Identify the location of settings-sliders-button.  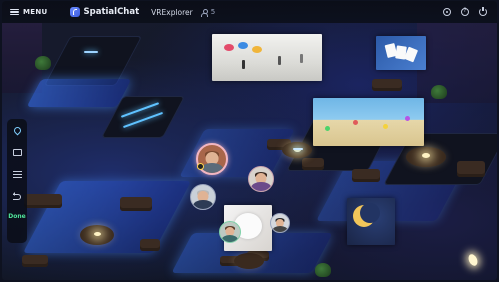
(17, 174).